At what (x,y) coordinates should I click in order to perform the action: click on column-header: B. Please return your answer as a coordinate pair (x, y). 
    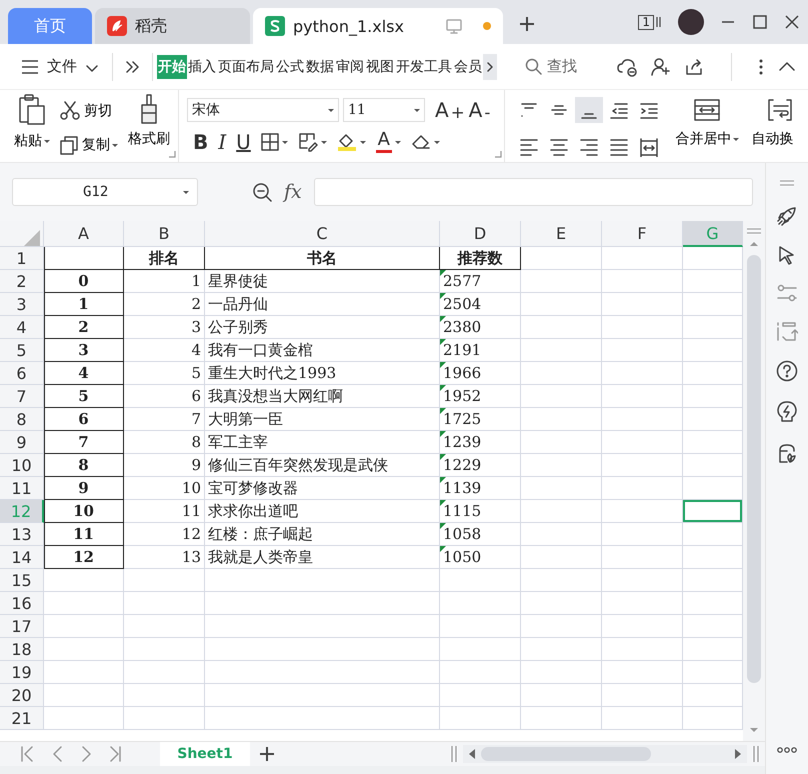
    Looking at the image, I should click on (164, 234).